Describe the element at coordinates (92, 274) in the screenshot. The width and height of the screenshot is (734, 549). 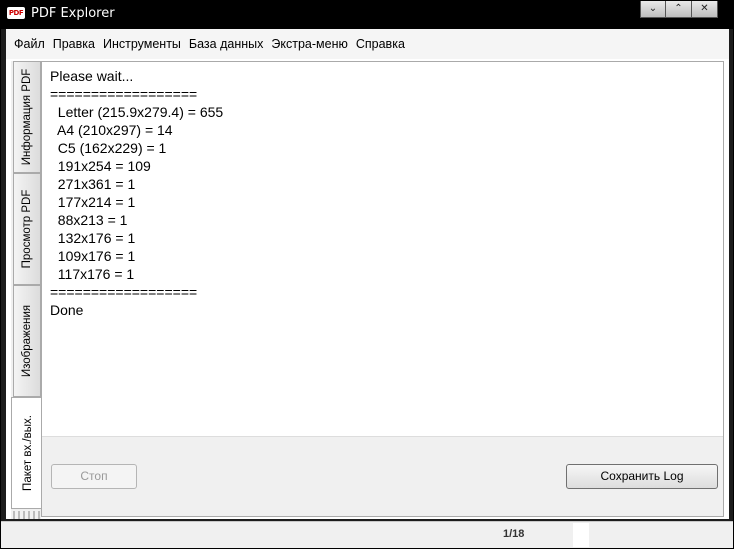
I see `log-line: 117x176 = 1` at that location.